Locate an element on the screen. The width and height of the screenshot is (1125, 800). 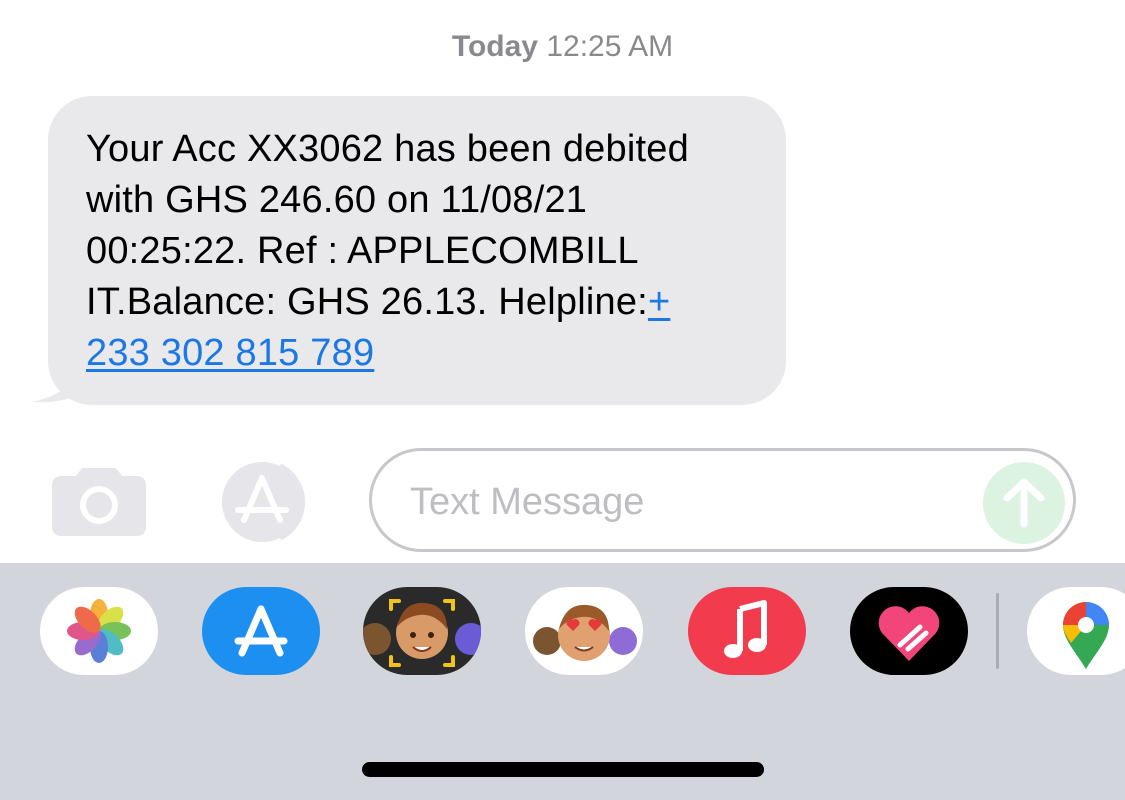
compose-bar: Text Message is located at coordinates (562, 501).